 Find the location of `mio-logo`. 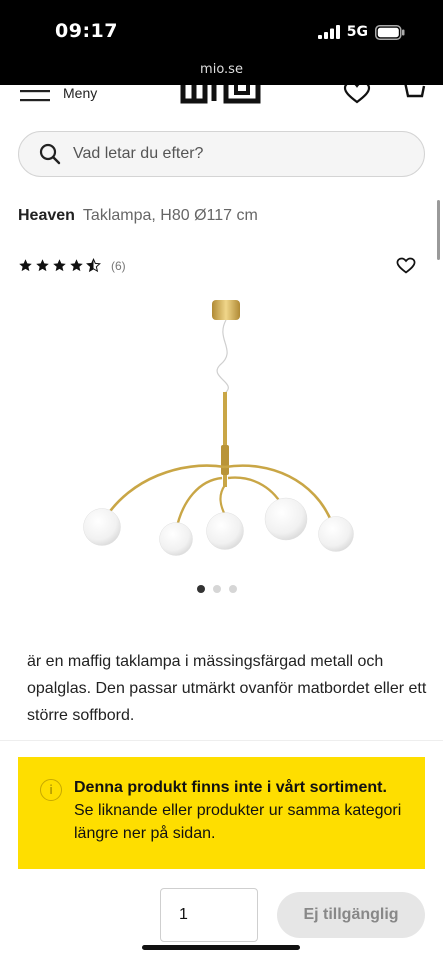

mio-logo is located at coordinates (222, 96).